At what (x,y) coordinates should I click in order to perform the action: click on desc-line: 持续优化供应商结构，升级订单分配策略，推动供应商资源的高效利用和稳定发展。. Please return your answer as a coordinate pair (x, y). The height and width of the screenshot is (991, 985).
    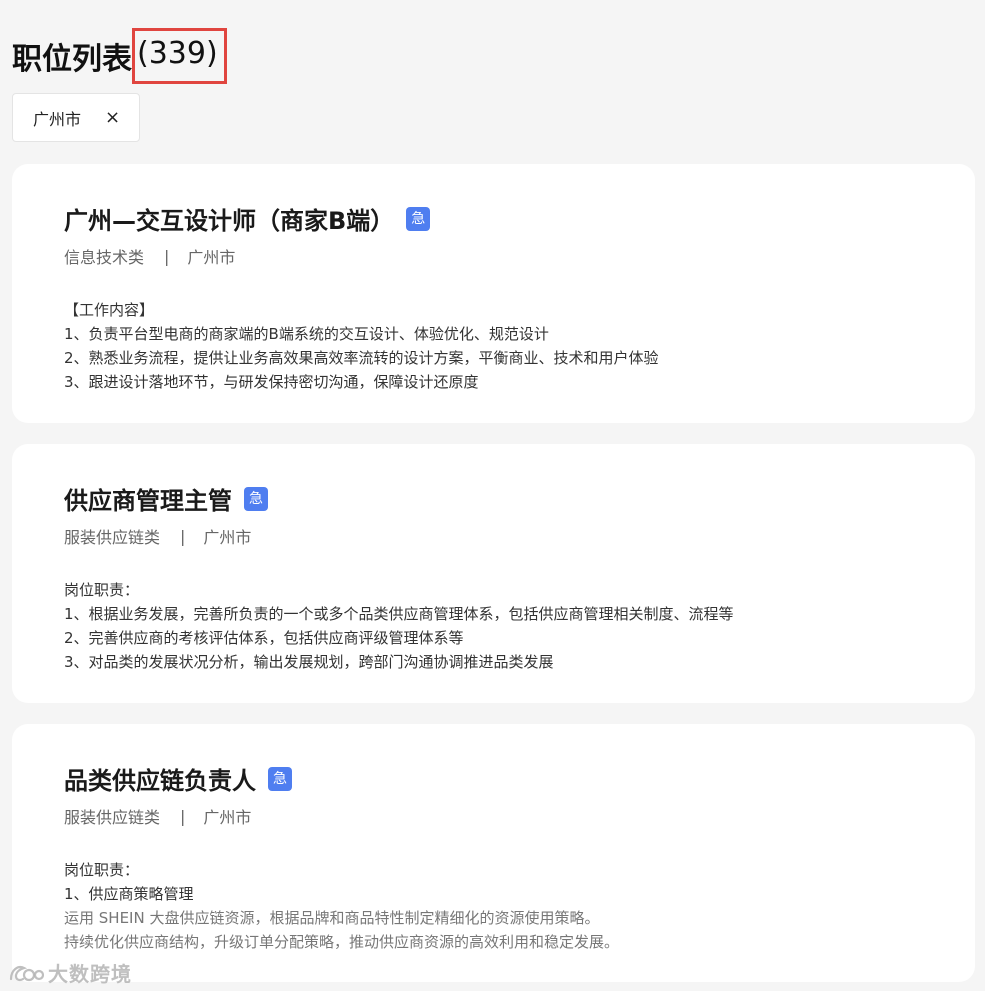
    Looking at the image, I should click on (342, 942).